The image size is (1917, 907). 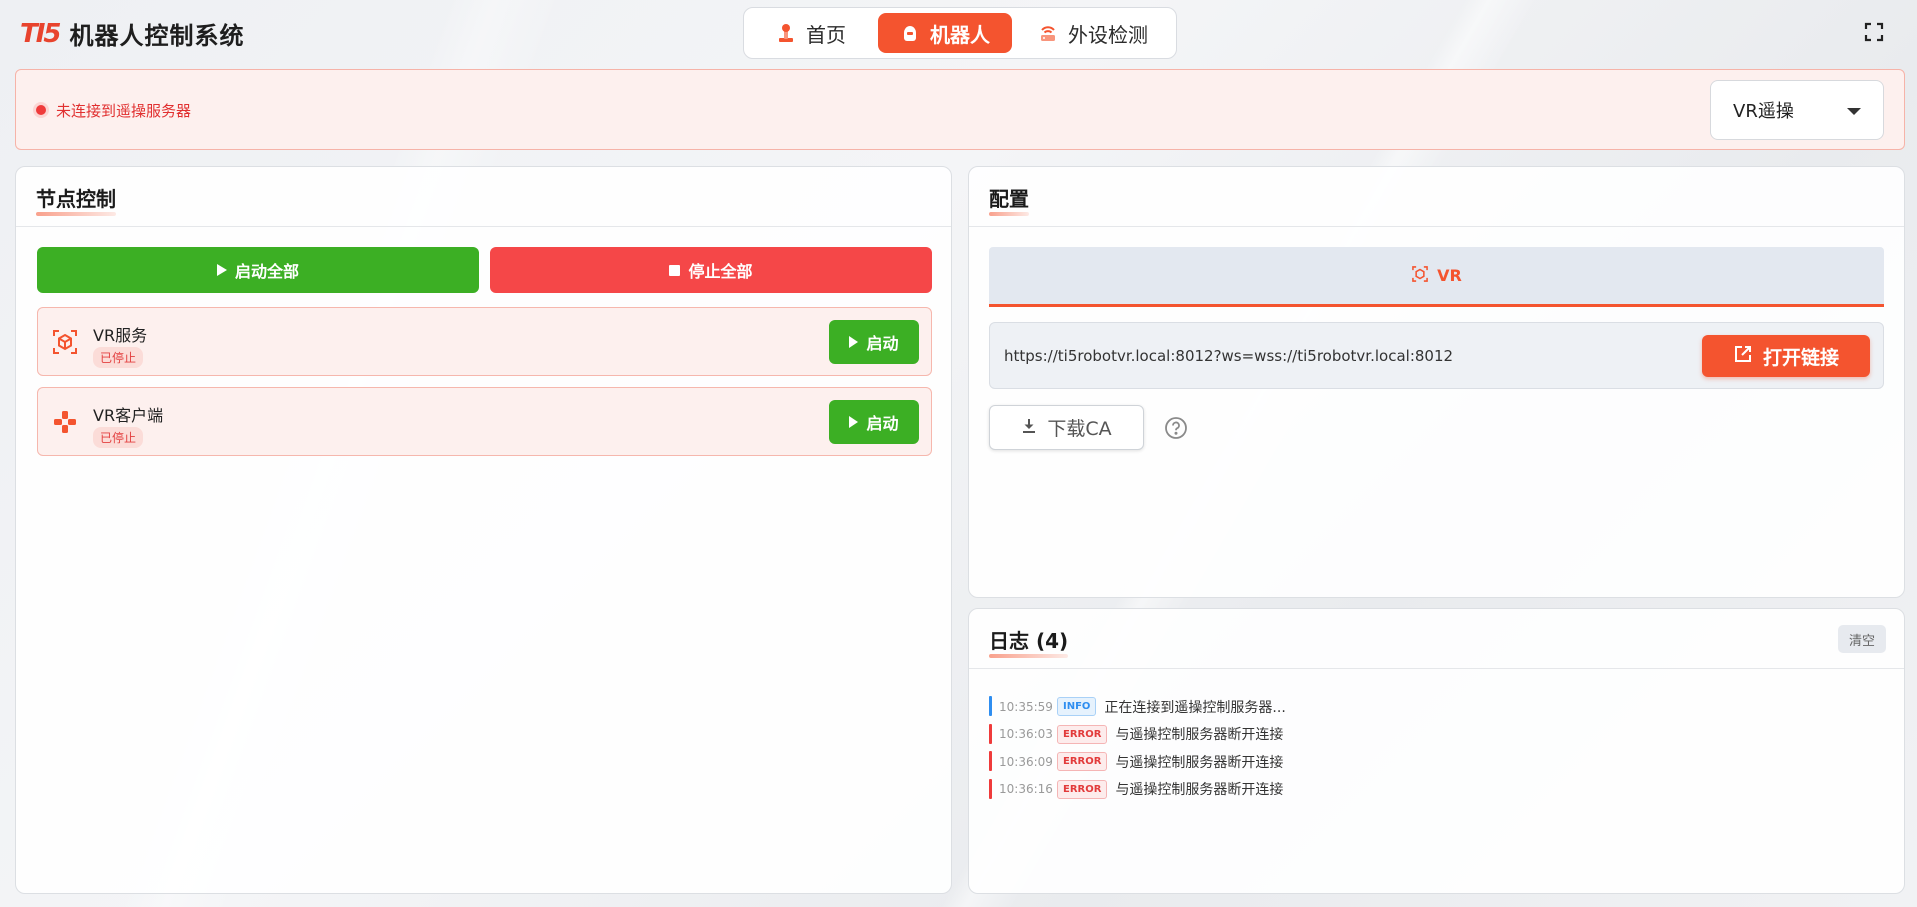 I want to click on caret-down-icon, so click(x=1854, y=111).